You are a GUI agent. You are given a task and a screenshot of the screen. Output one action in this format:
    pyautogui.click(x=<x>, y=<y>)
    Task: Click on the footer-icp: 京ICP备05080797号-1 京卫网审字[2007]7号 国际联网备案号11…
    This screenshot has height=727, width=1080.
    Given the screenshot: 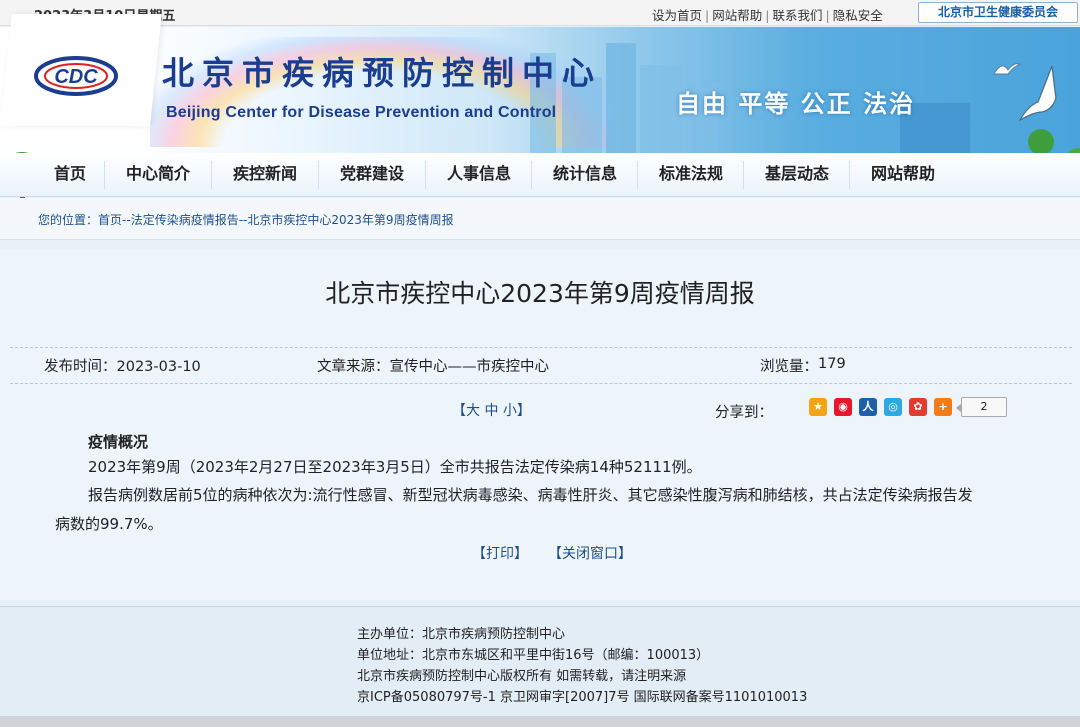 What is the action you would take?
    pyautogui.click(x=582, y=697)
    